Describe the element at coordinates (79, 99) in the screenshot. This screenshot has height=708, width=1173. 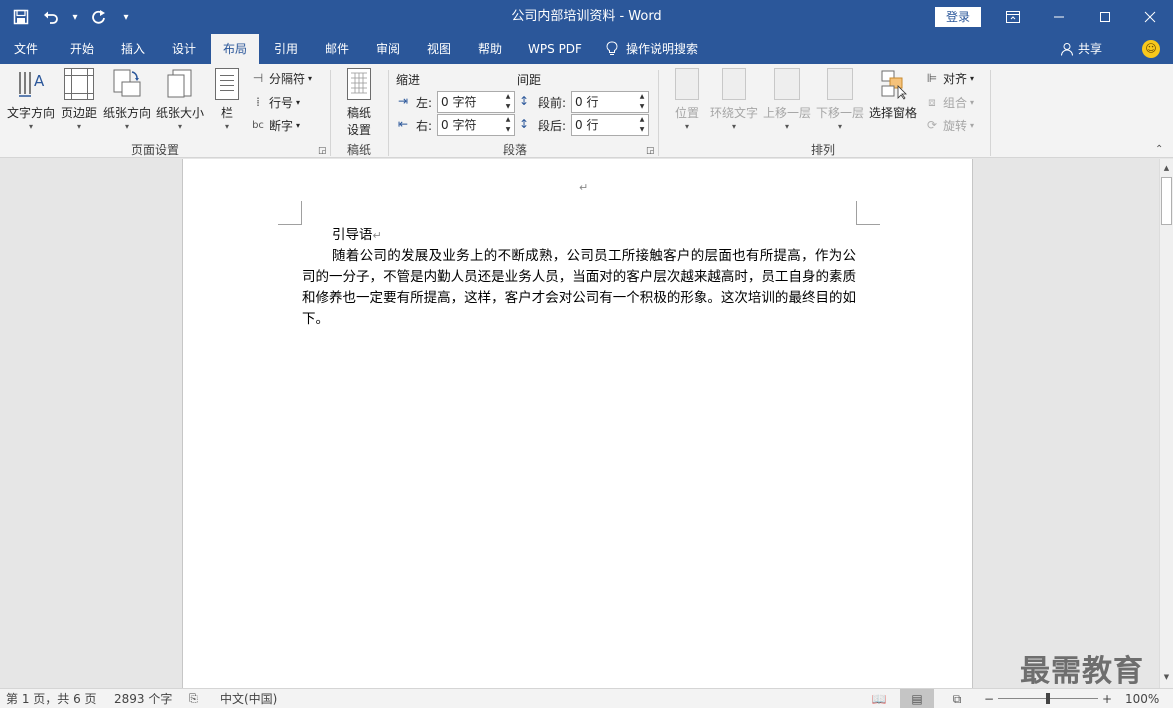
I see `margins-button: 页边距 ▾` at that location.